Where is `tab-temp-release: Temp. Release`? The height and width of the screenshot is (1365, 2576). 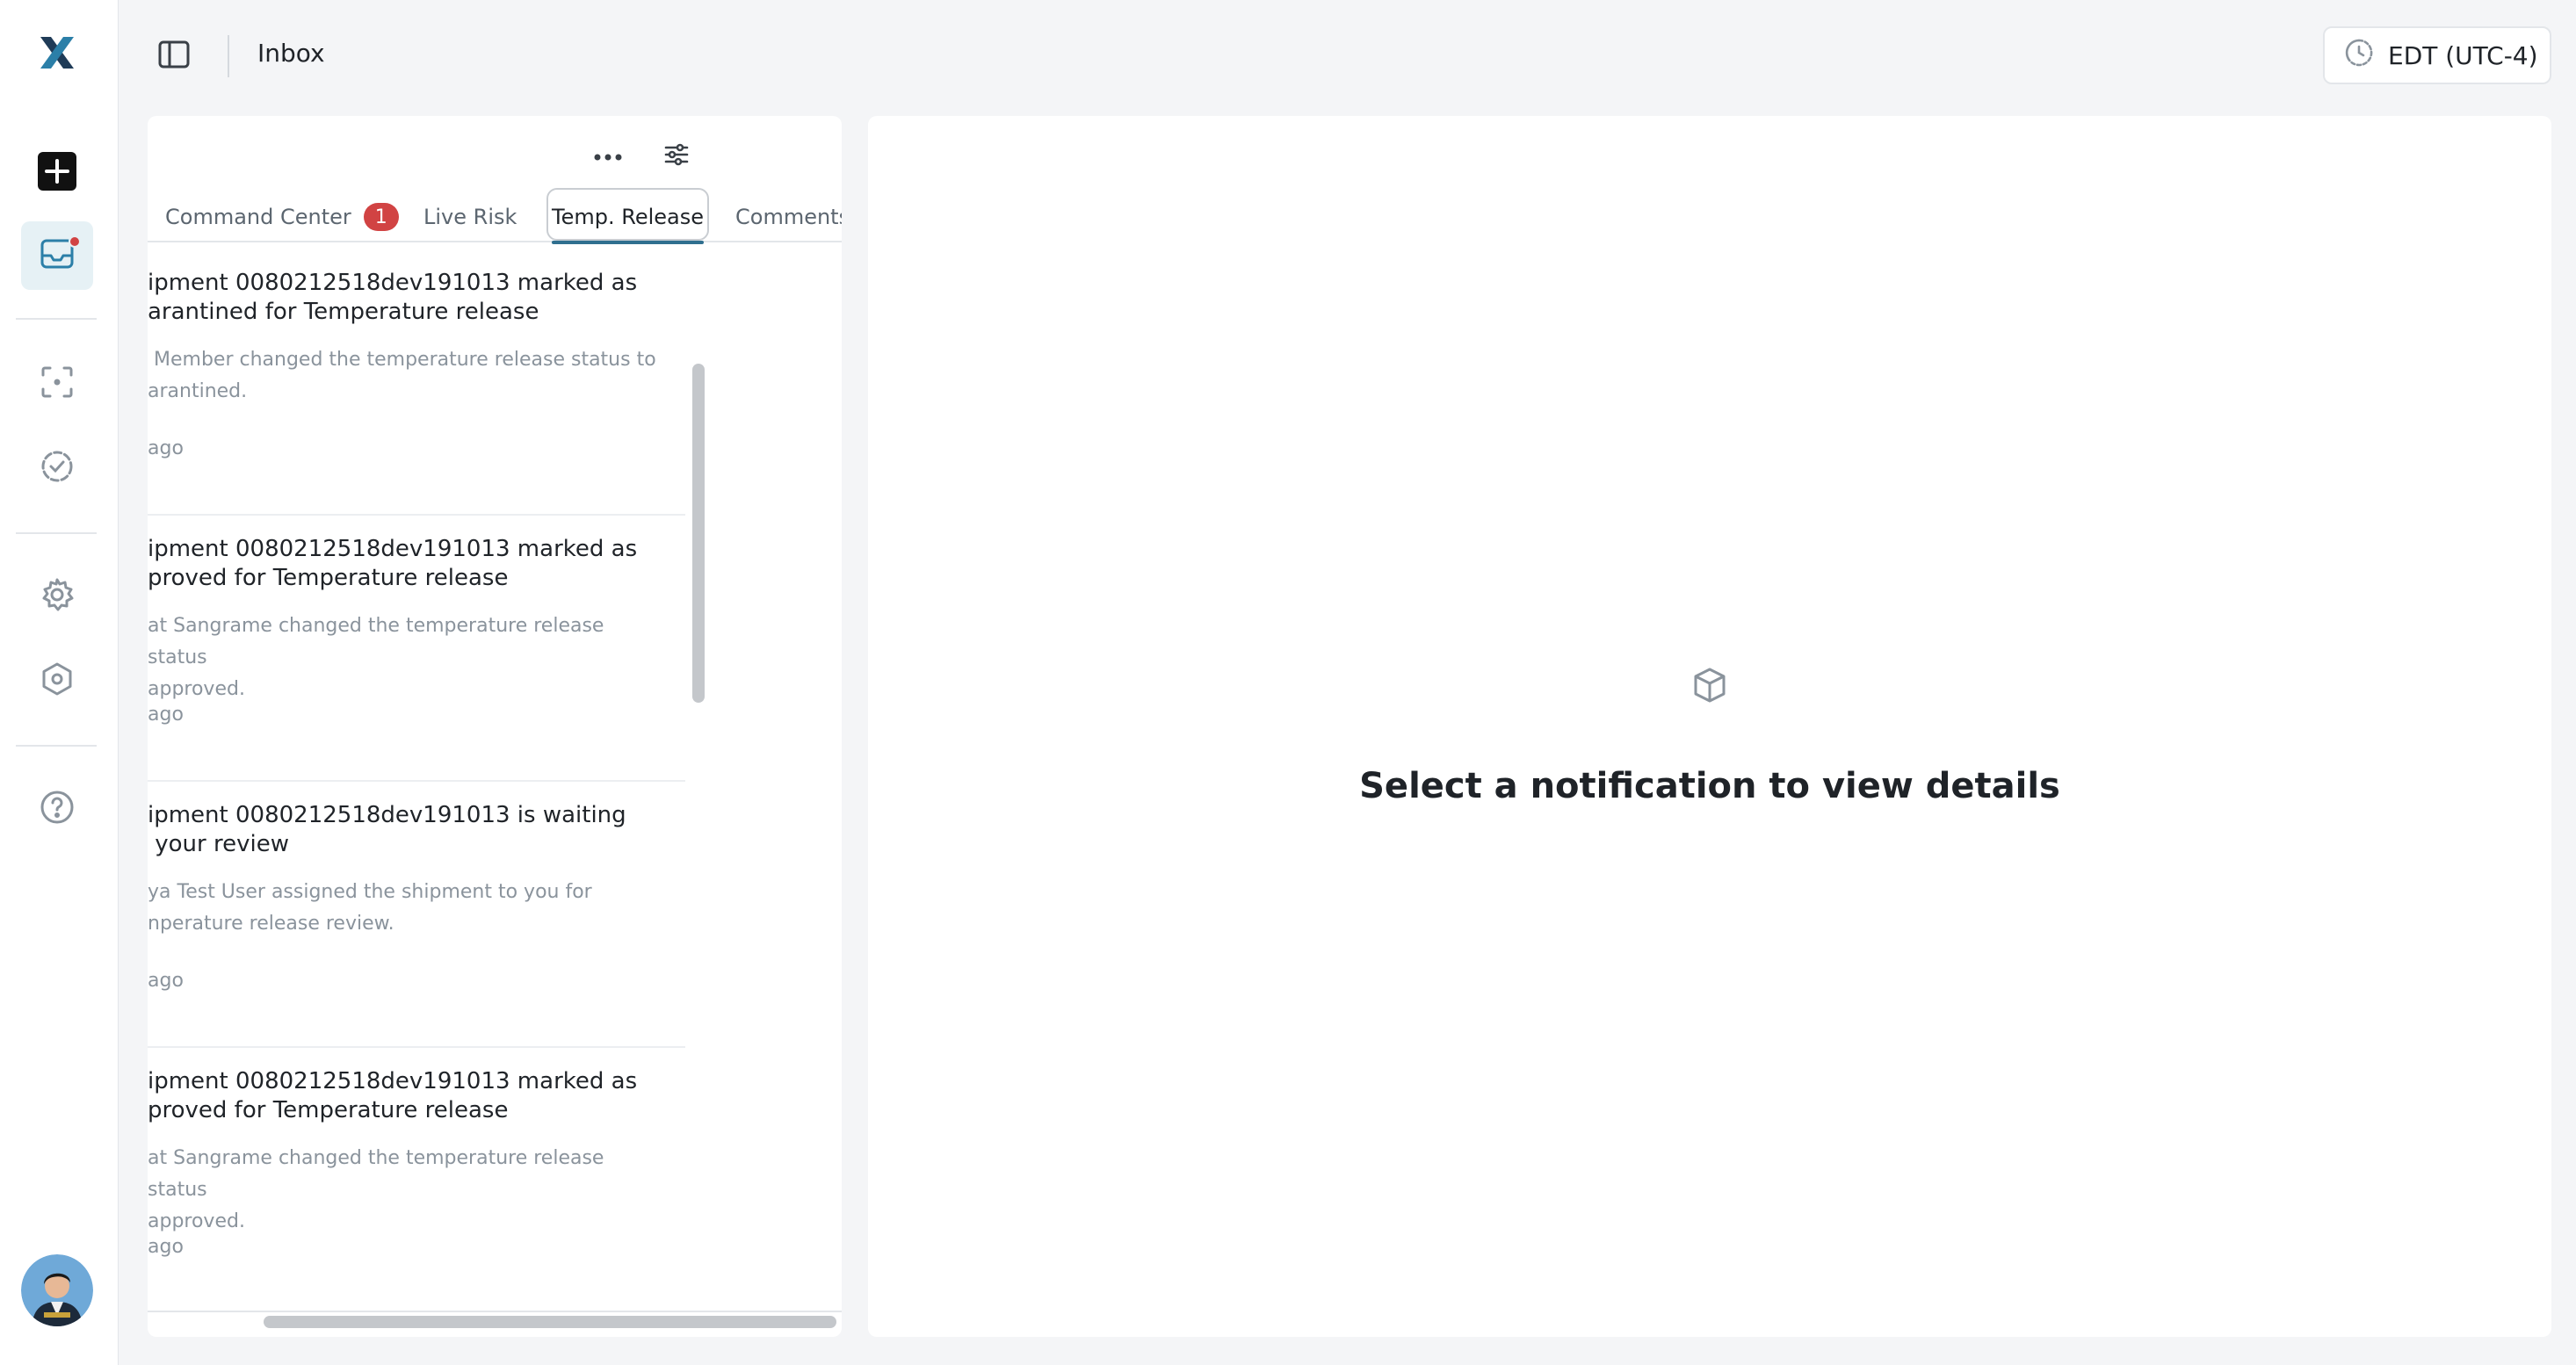
tab-temp-release: Temp. Release is located at coordinates (627, 216).